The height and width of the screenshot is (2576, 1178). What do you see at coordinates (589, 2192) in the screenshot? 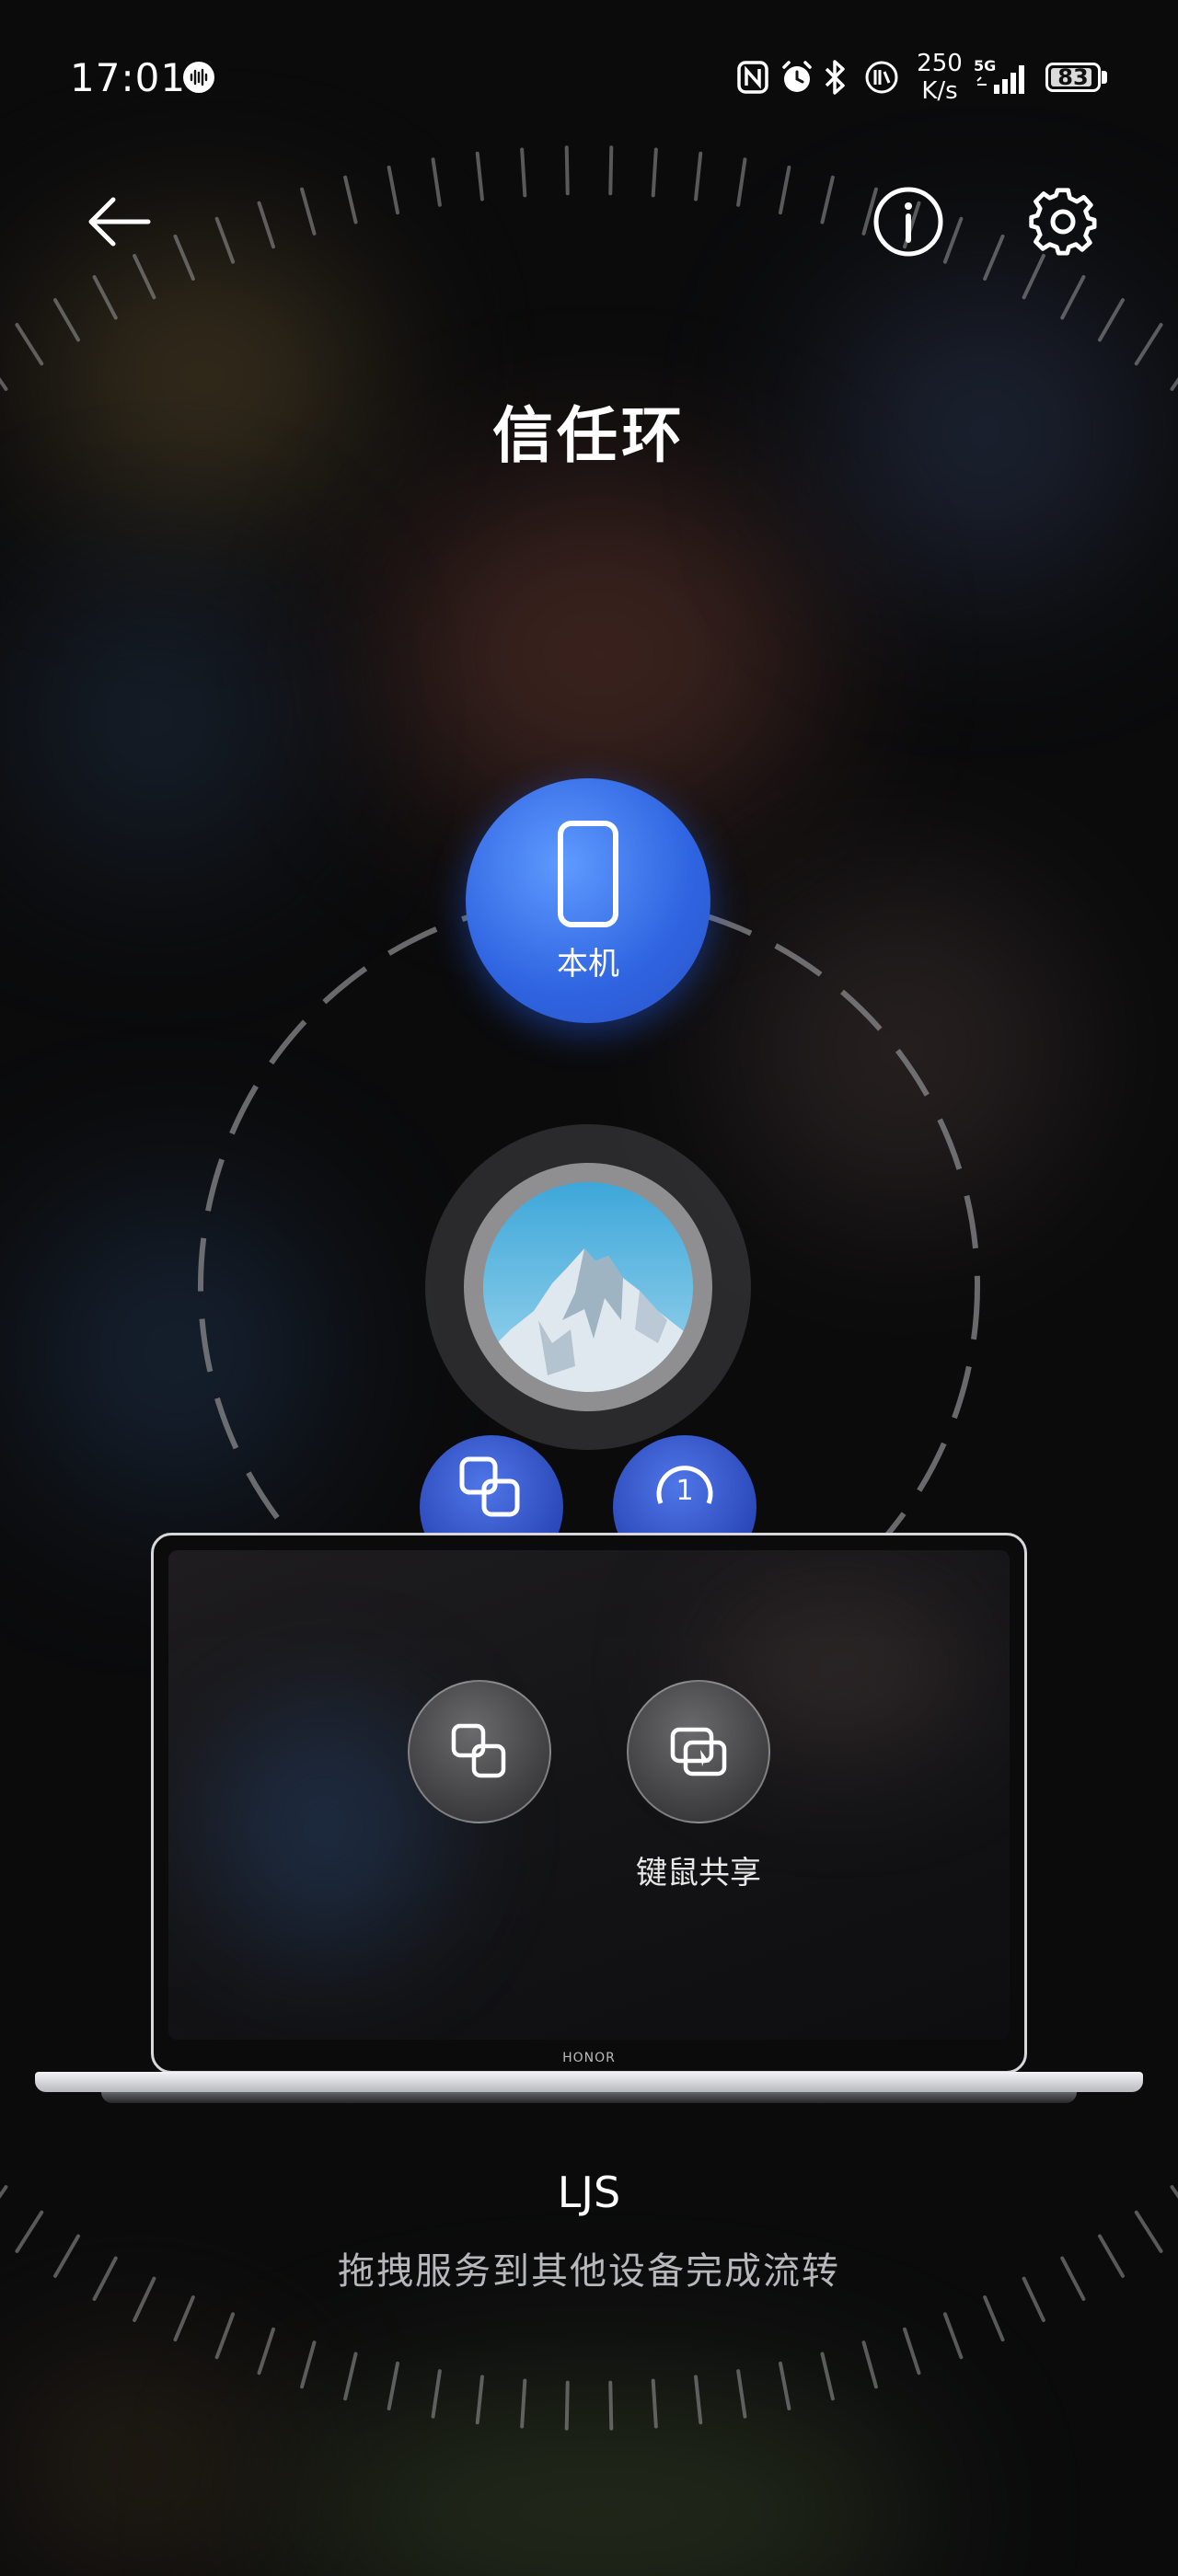
I see `connected-device-name: LJS` at bounding box center [589, 2192].